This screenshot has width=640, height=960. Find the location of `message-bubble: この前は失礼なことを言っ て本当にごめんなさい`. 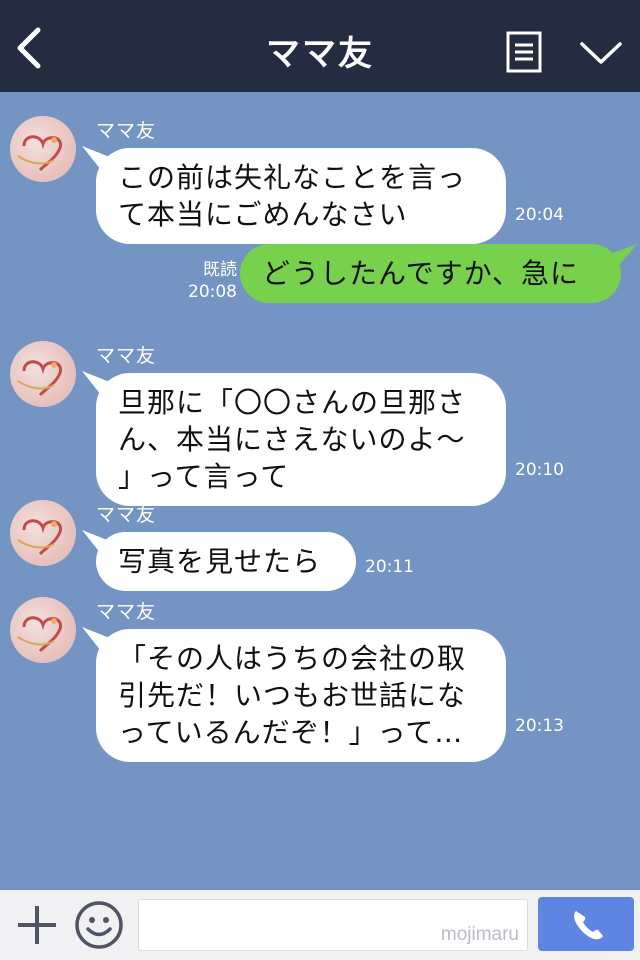

message-bubble: この前は失礼なことを言っ て本当にごめんなさい is located at coordinates (301, 196).